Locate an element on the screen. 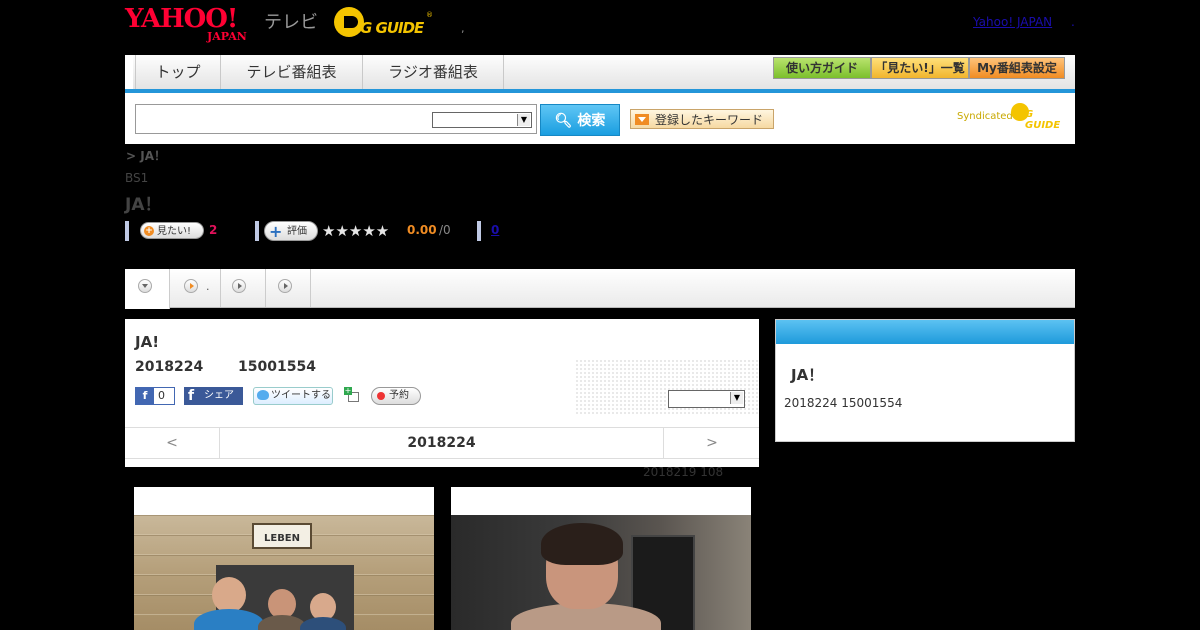 The width and height of the screenshot is (1200, 630). program-title: JA! is located at coordinates (147, 342).